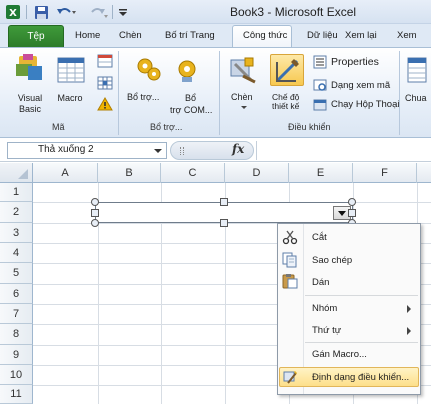  I want to click on paste-icon, so click(290, 281).